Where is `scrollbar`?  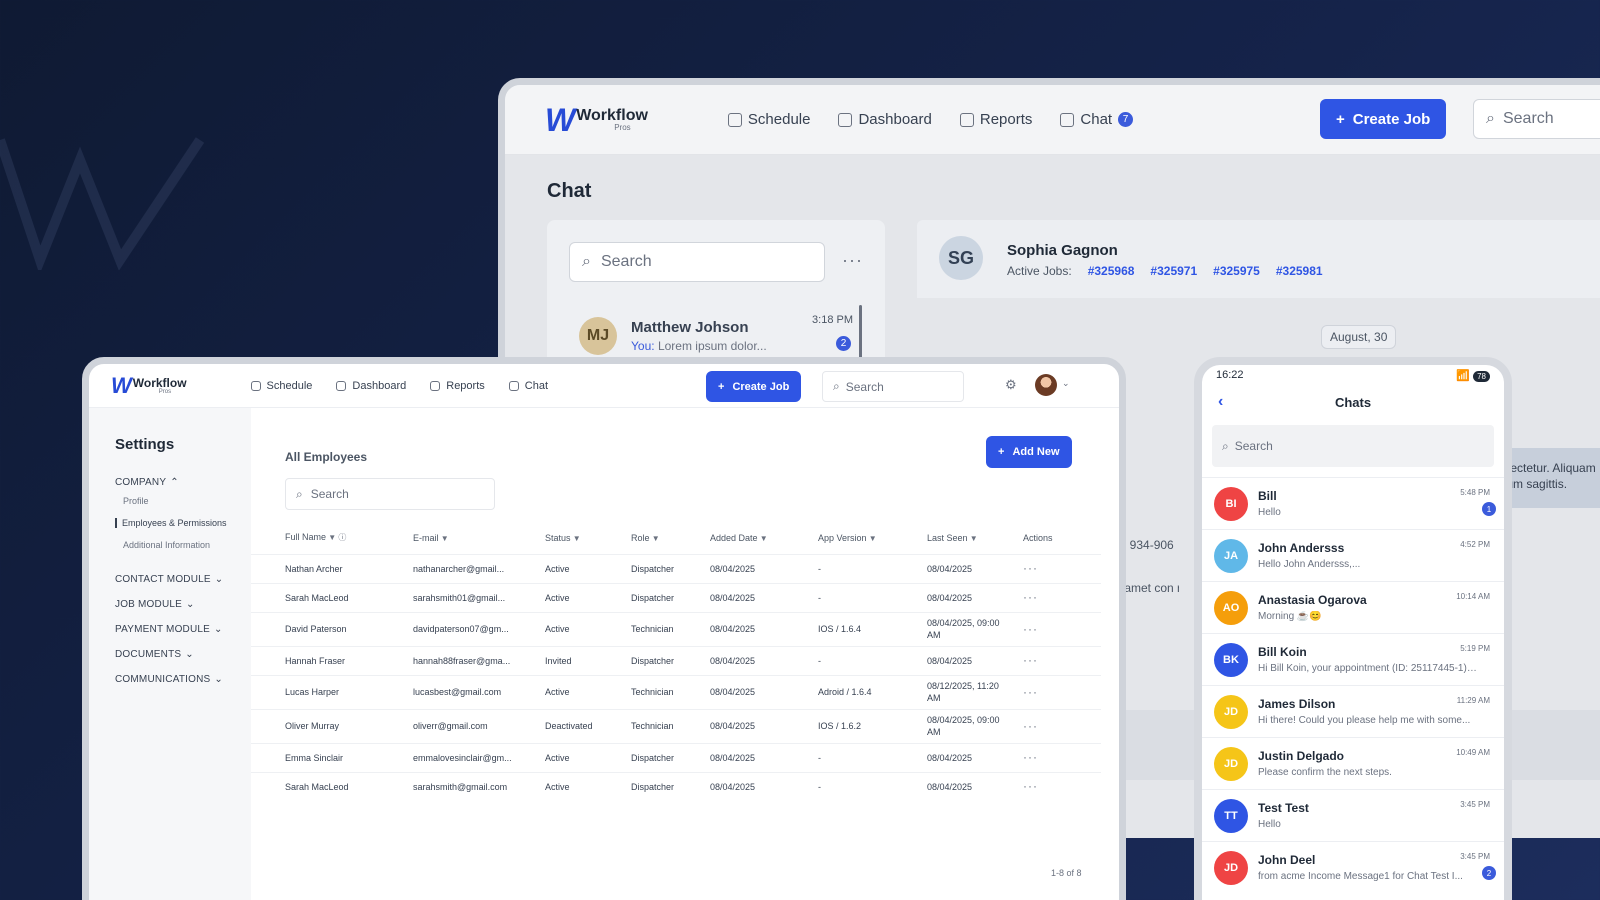 scrollbar is located at coordinates (860, 335).